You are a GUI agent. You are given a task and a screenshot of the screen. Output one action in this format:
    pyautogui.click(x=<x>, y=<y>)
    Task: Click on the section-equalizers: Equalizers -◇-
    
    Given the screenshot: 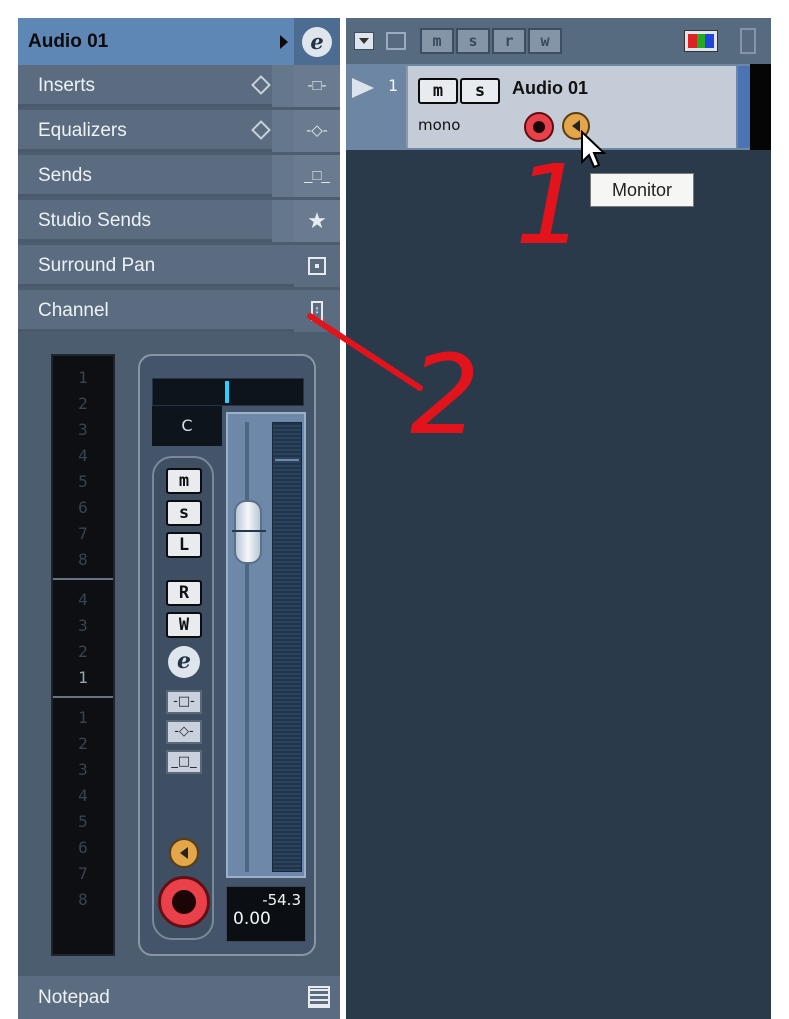 What is the action you would take?
    pyautogui.click(x=179, y=131)
    